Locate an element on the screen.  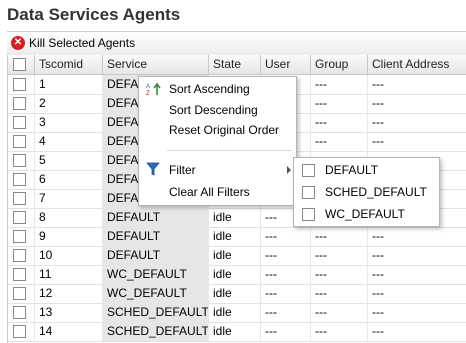
column-header-state: State is located at coordinates (235, 64).